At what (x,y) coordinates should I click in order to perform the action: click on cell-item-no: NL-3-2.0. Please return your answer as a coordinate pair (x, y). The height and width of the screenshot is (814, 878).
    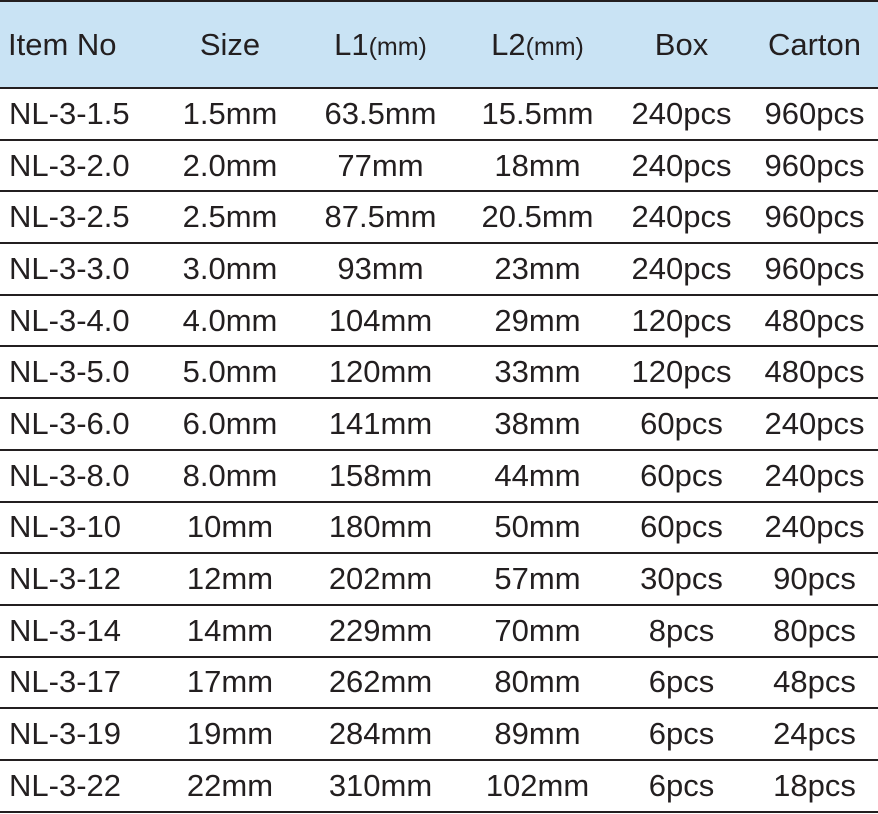
    Looking at the image, I should click on (81, 166).